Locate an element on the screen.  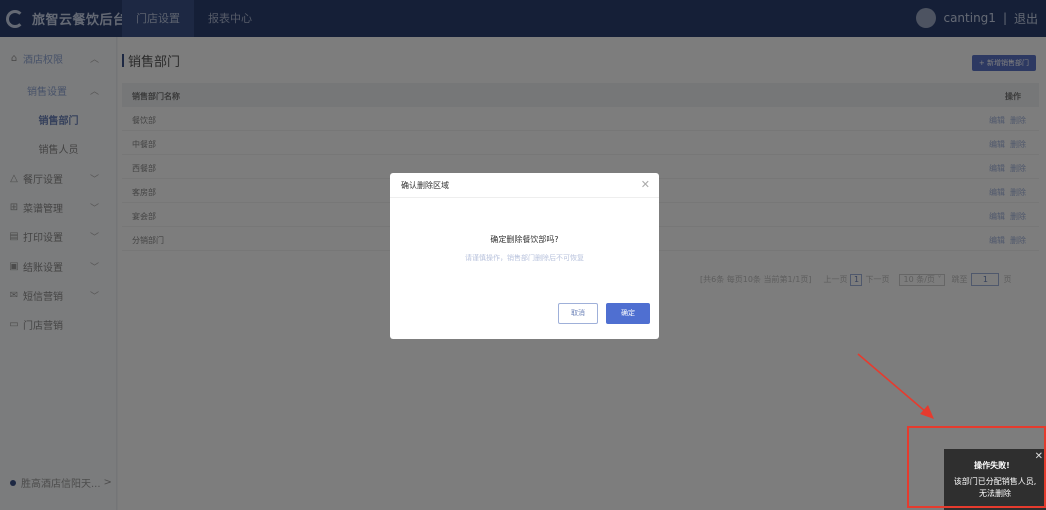
close-icon: ✕ is located at coordinates (645, 184).